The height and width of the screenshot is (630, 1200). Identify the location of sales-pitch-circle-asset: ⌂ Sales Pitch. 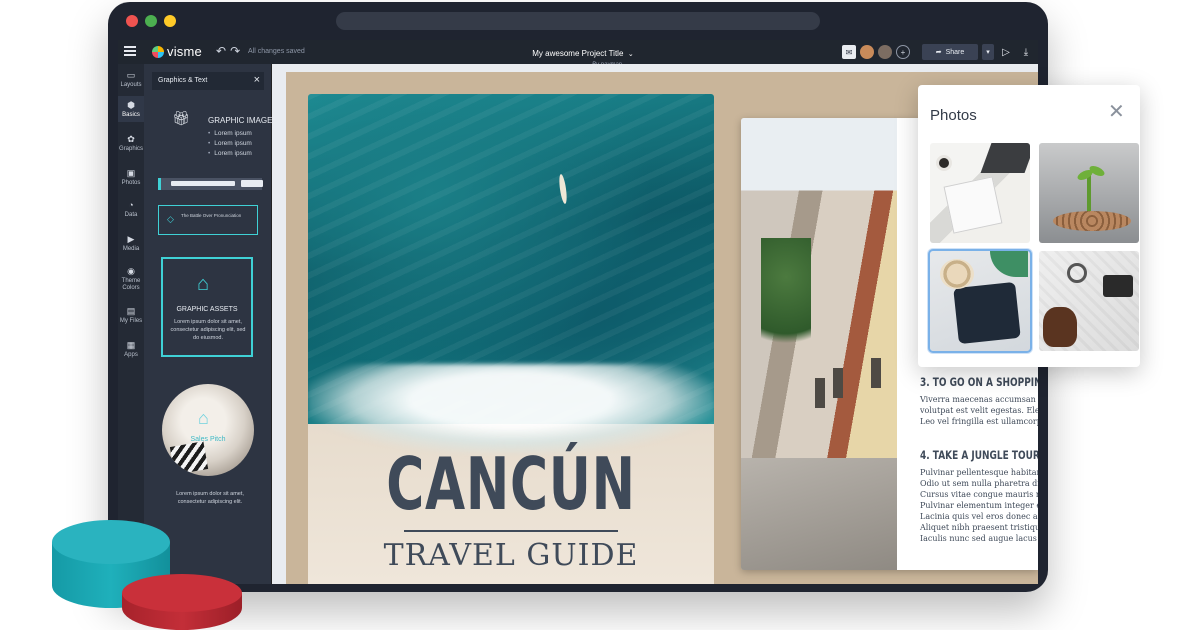
(208, 430).